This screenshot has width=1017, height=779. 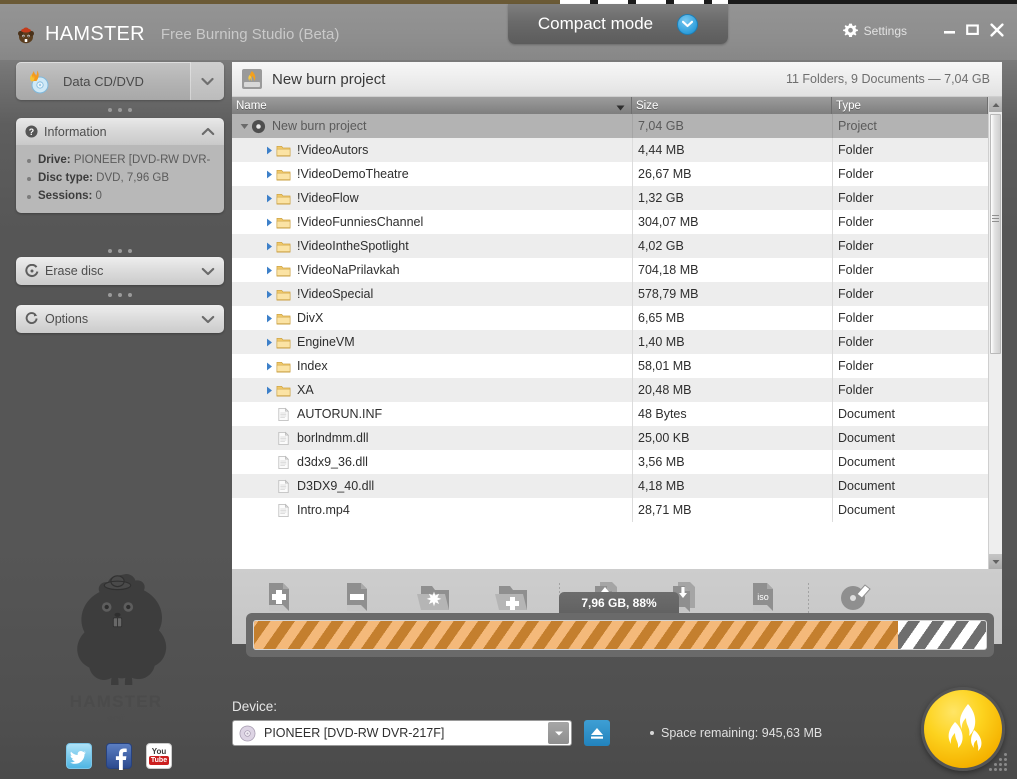 I want to click on table-row: Intro.mp4 28,71 MB Document, so click(x=617, y=510).